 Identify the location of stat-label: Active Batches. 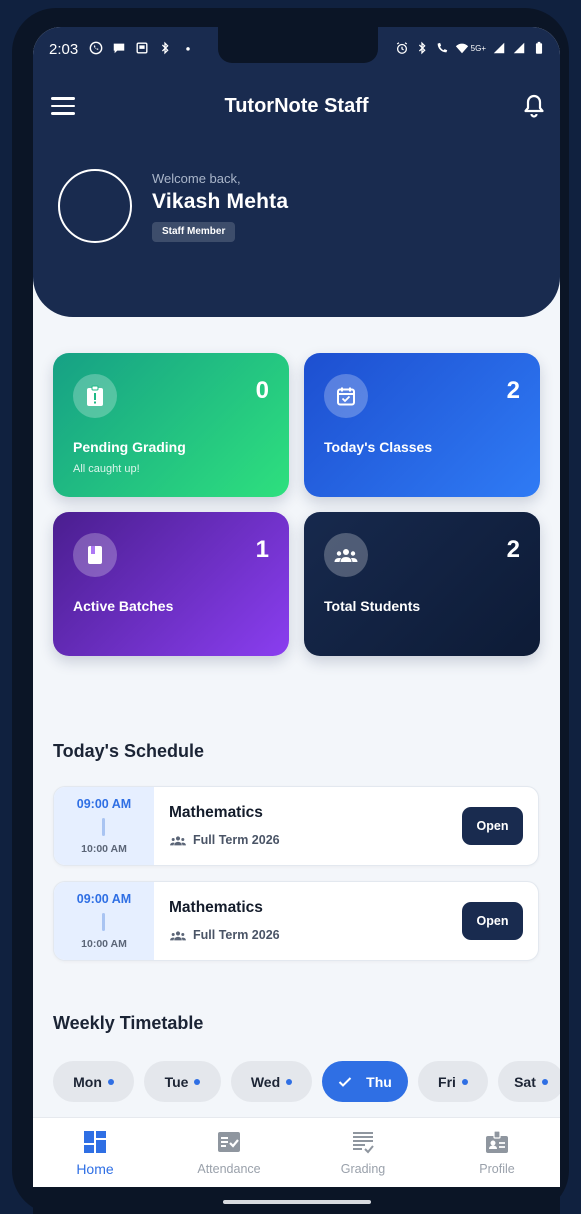
(123, 606).